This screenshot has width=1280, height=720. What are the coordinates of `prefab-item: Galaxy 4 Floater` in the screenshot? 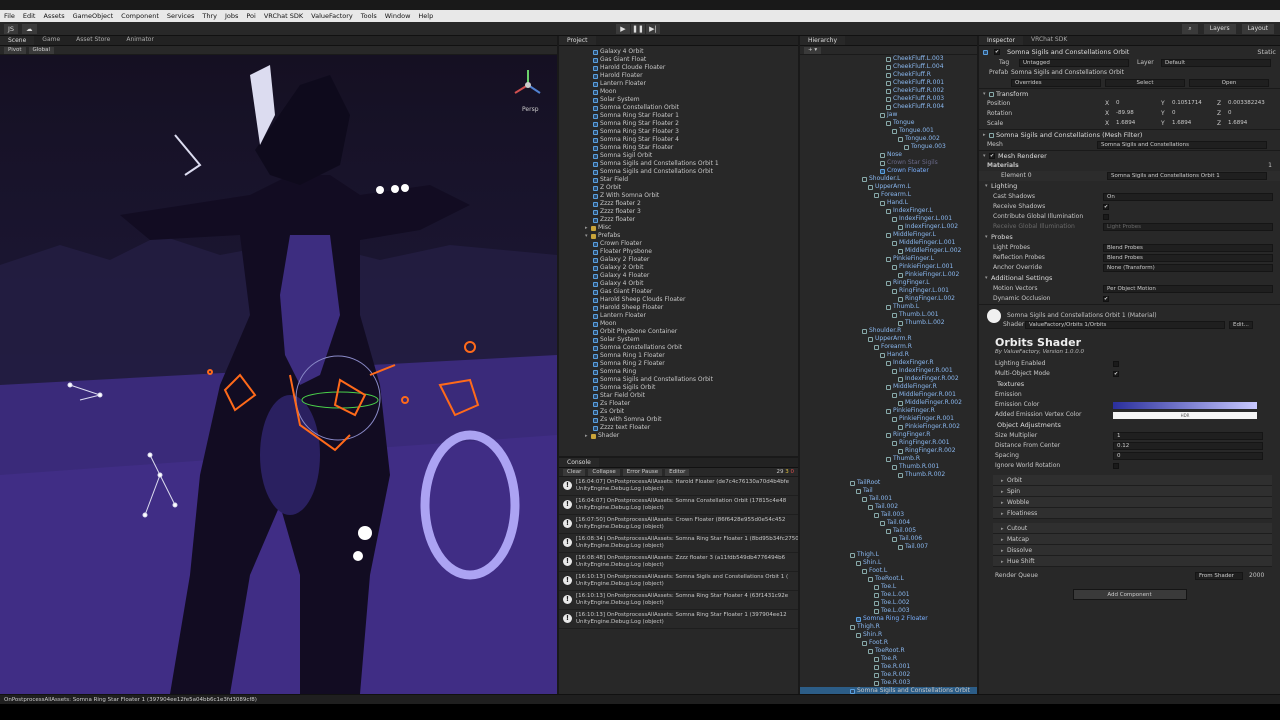 It's located at (678, 276).